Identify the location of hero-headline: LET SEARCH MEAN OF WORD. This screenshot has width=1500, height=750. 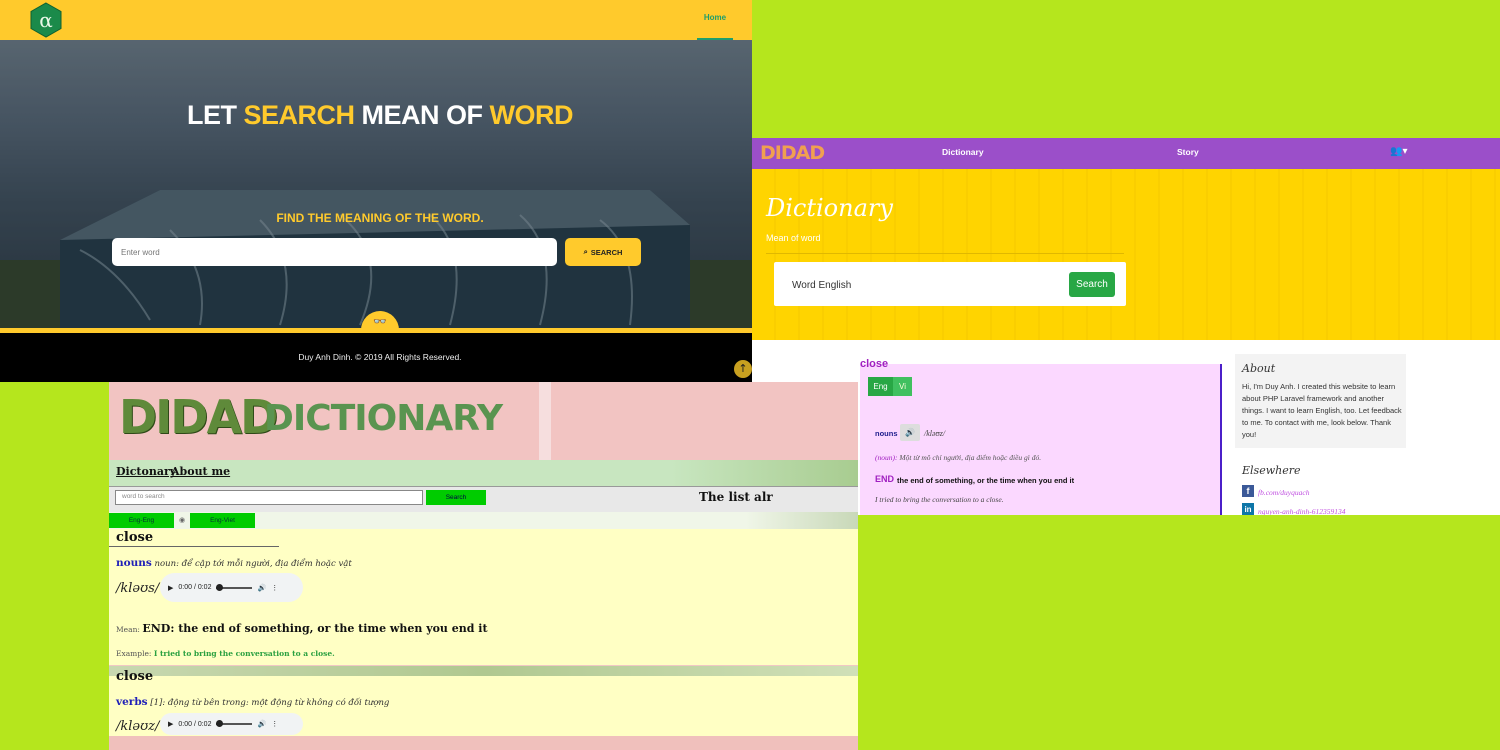
(376, 115).